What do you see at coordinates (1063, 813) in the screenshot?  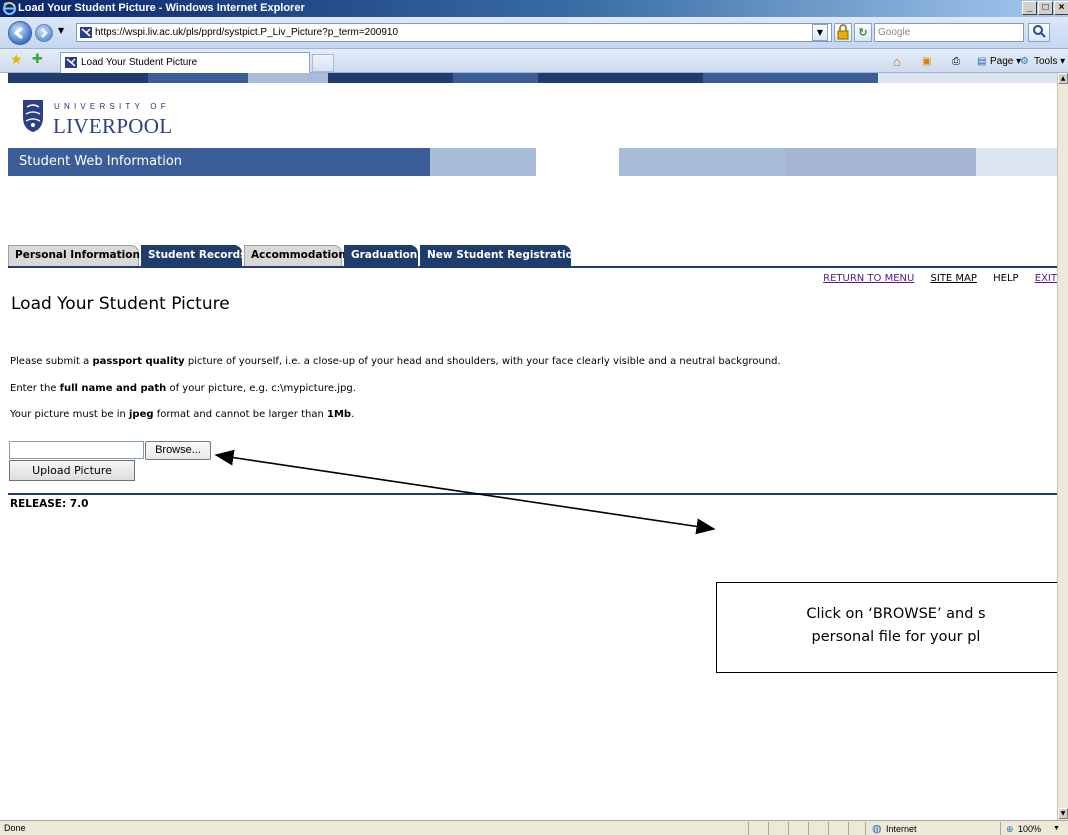 I see `scroll-down-icon: ▼` at bounding box center [1063, 813].